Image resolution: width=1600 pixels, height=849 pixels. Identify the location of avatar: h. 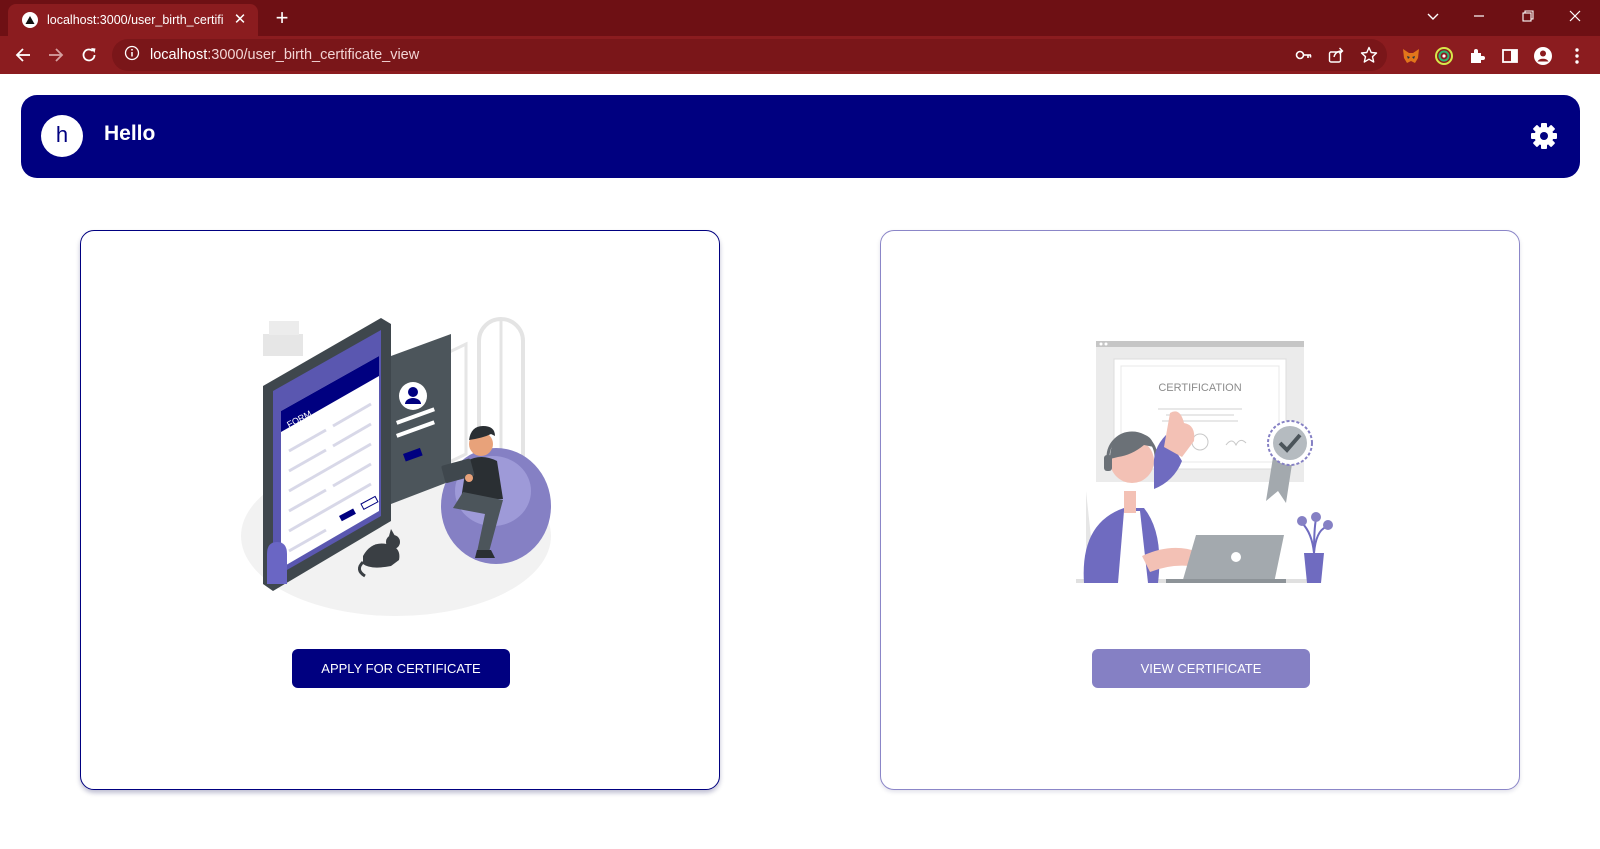
(62, 136).